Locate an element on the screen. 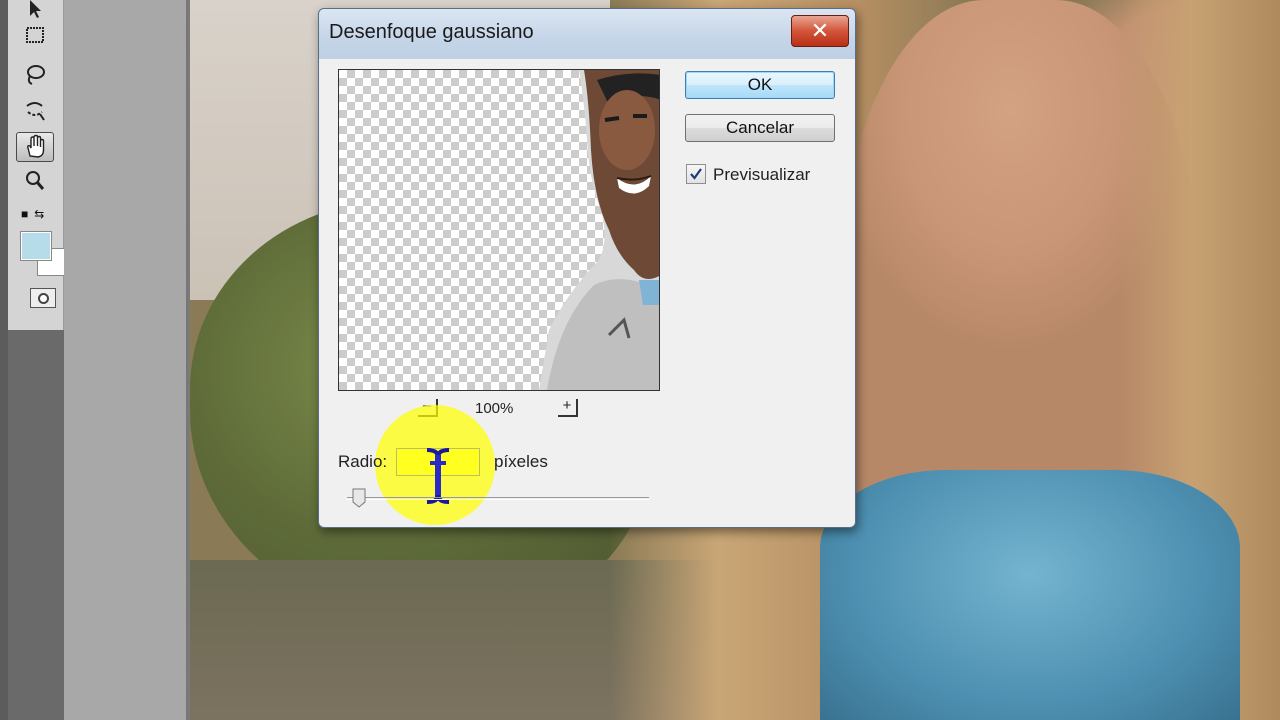  lasso-icon is located at coordinates (35, 75).